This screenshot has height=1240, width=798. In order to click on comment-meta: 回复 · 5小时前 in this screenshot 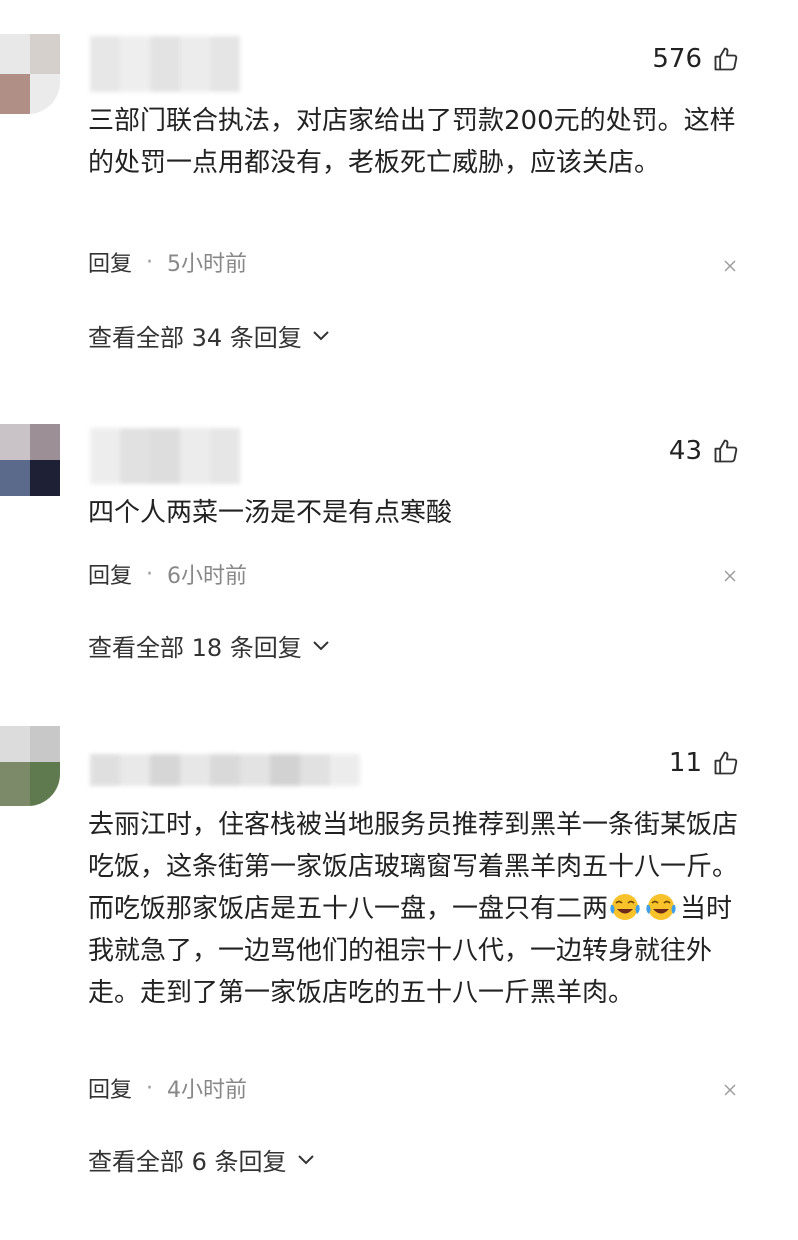, I will do `click(167, 262)`.